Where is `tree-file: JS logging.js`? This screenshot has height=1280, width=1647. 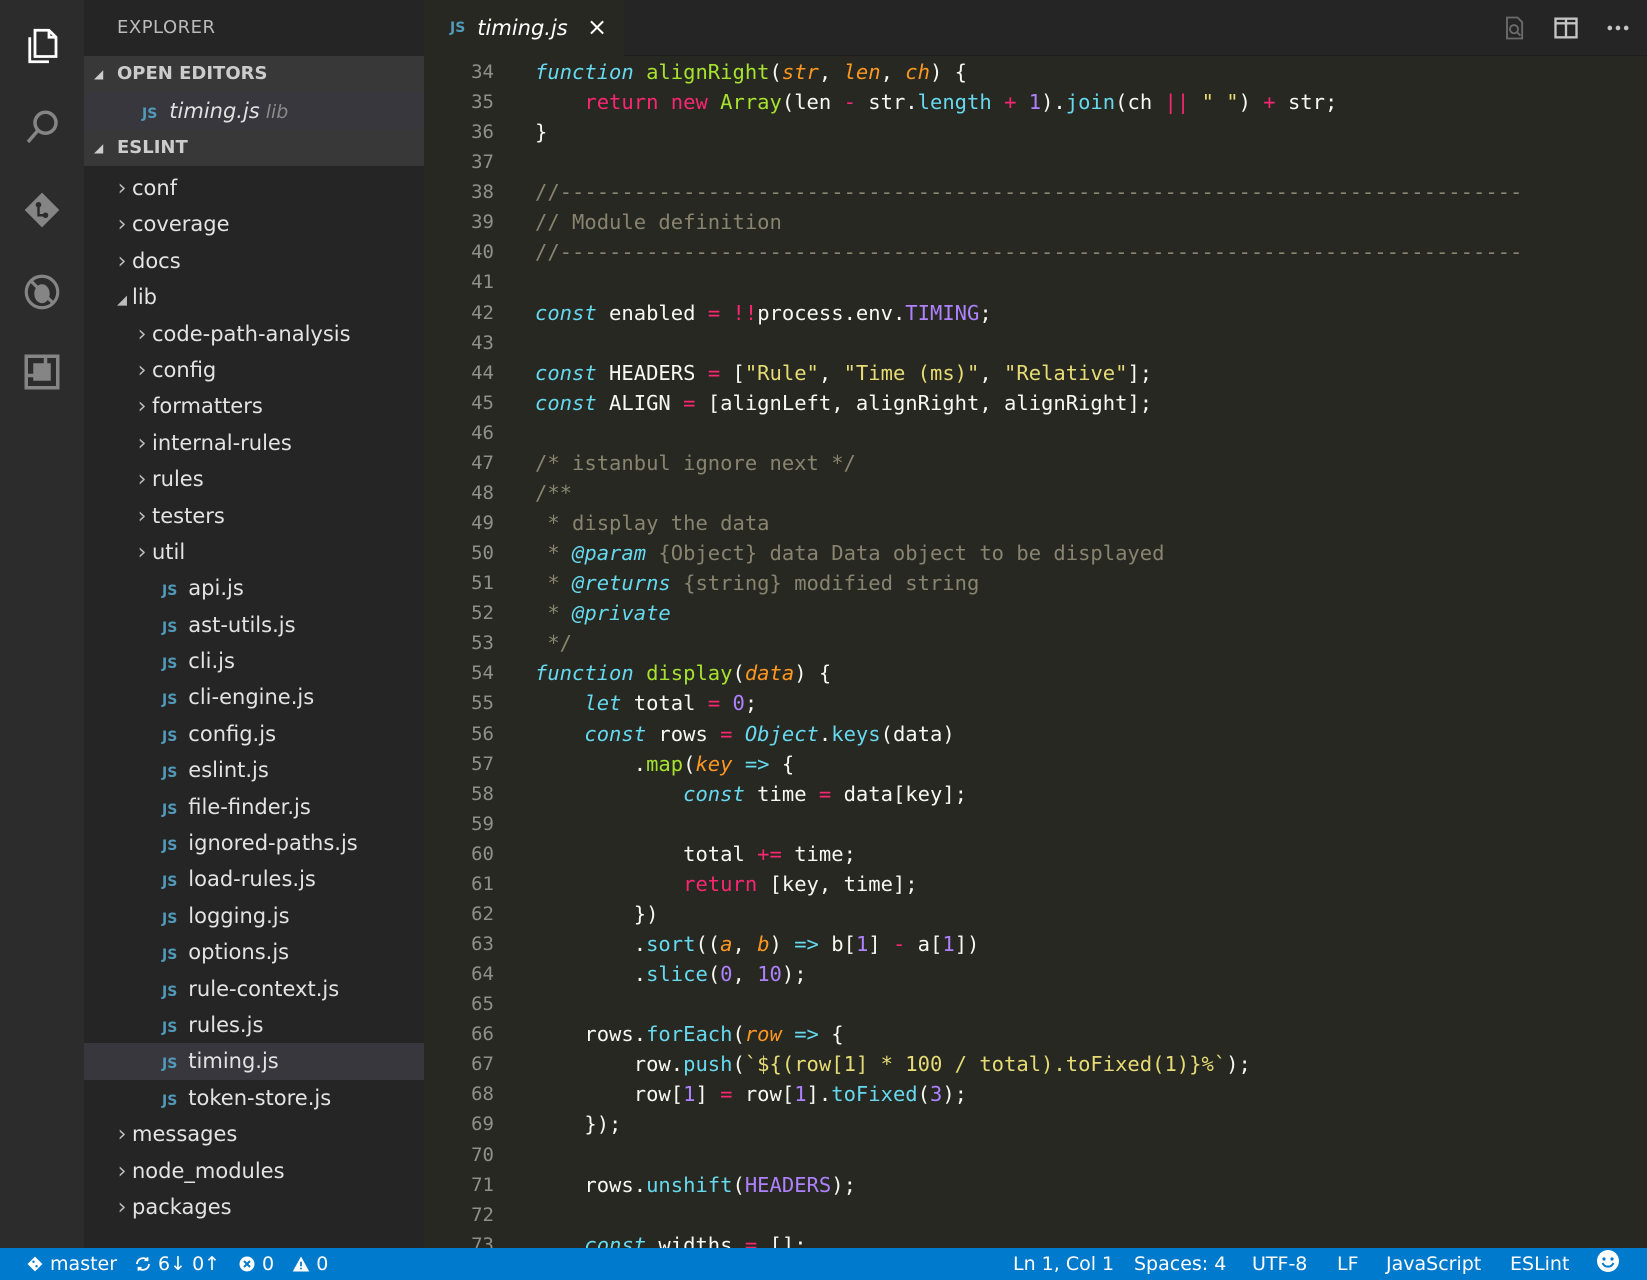
tree-file: JS logging.js is located at coordinates (254, 916).